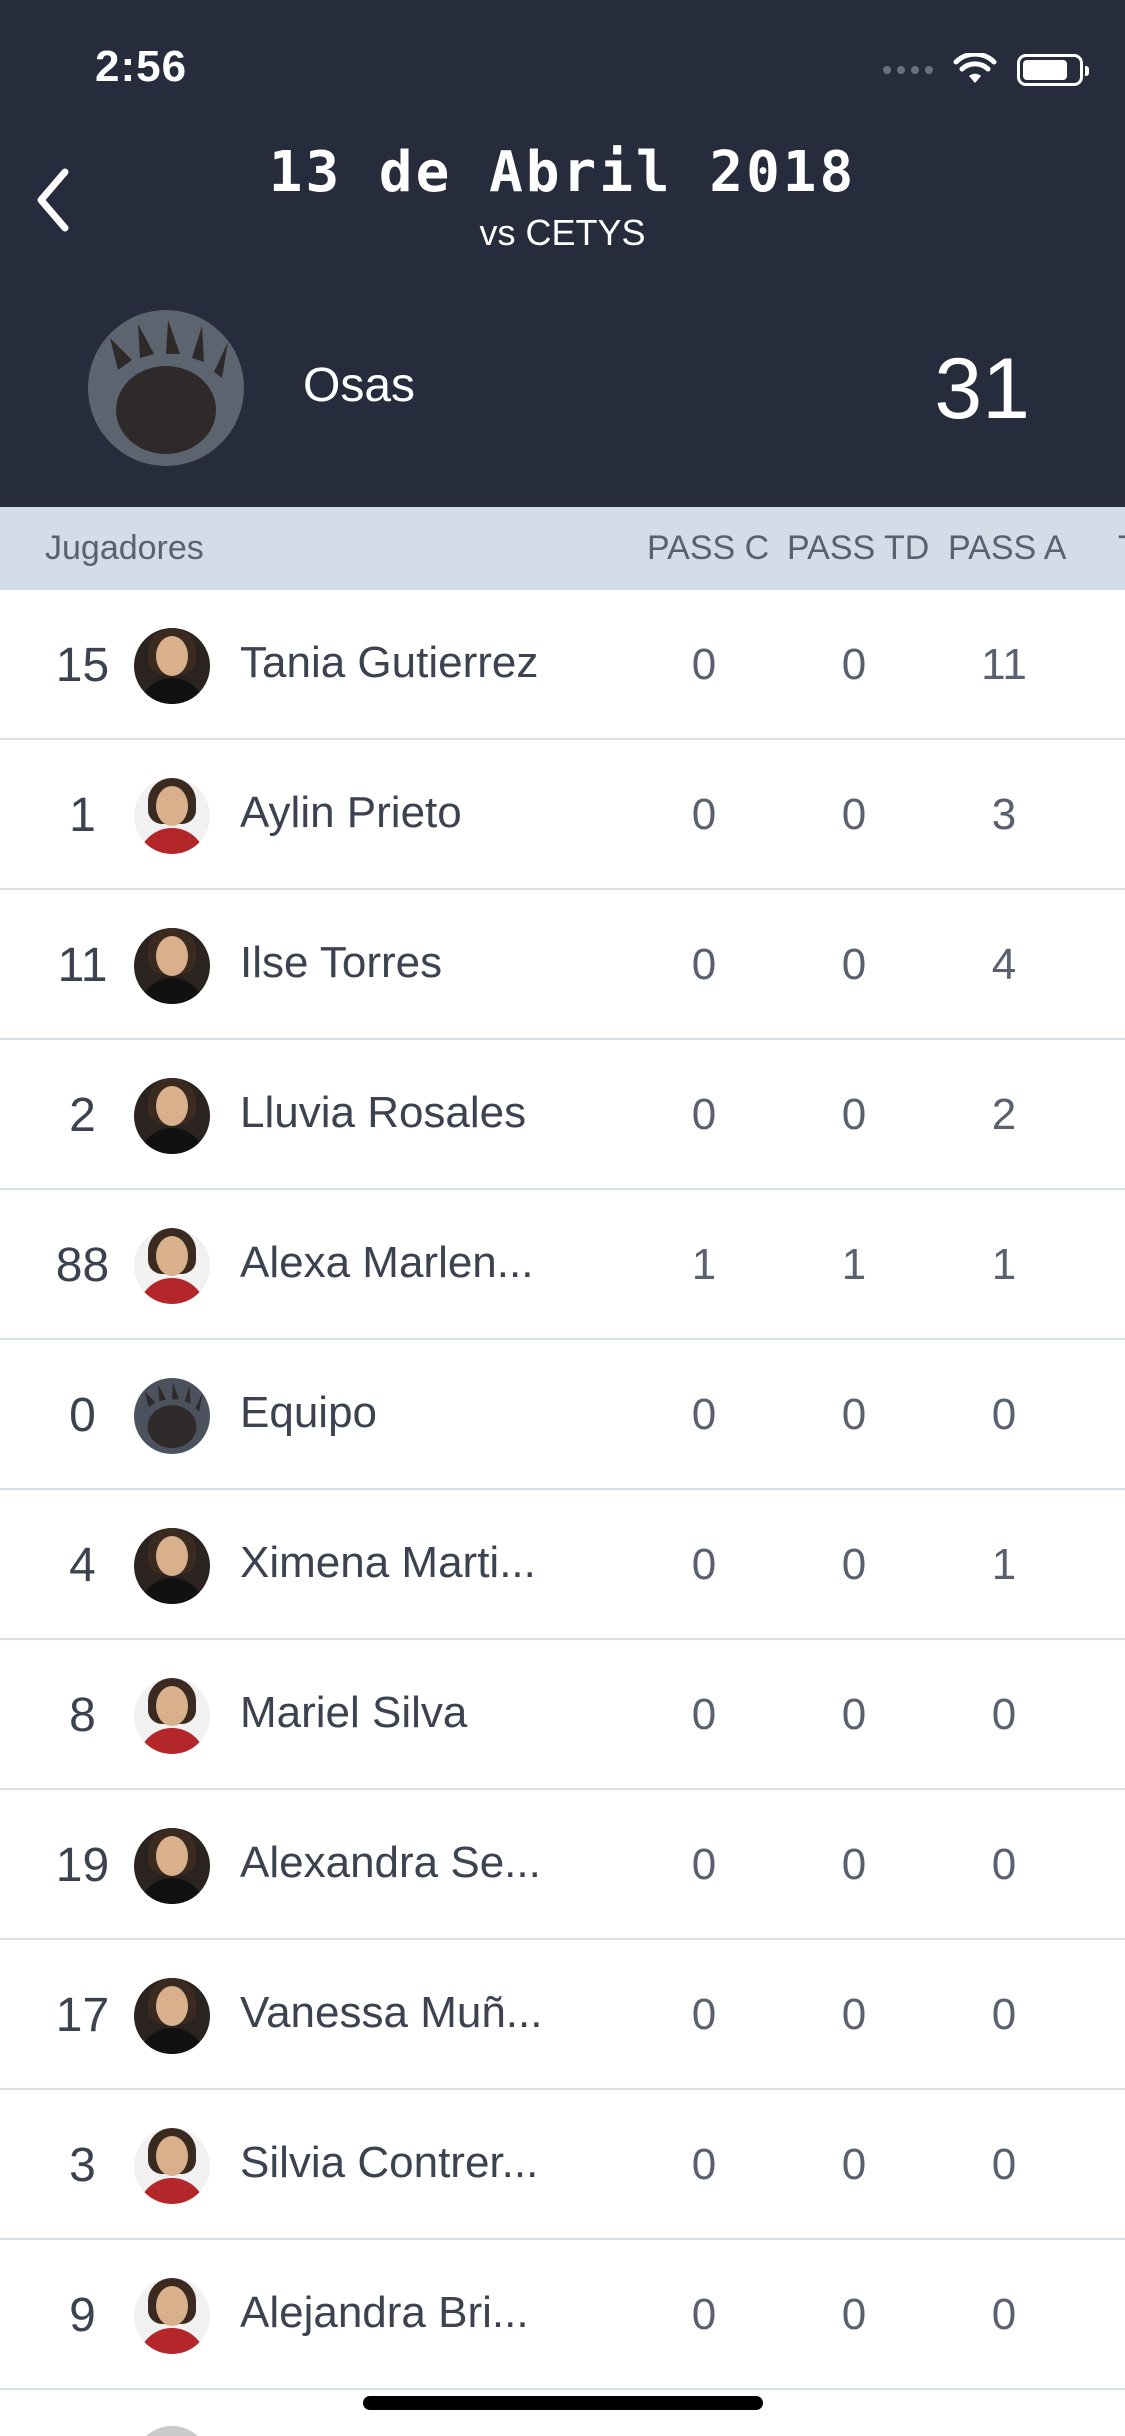 The width and height of the screenshot is (1125, 2436). I want to click on player-number: 0, so click(82, 1415).